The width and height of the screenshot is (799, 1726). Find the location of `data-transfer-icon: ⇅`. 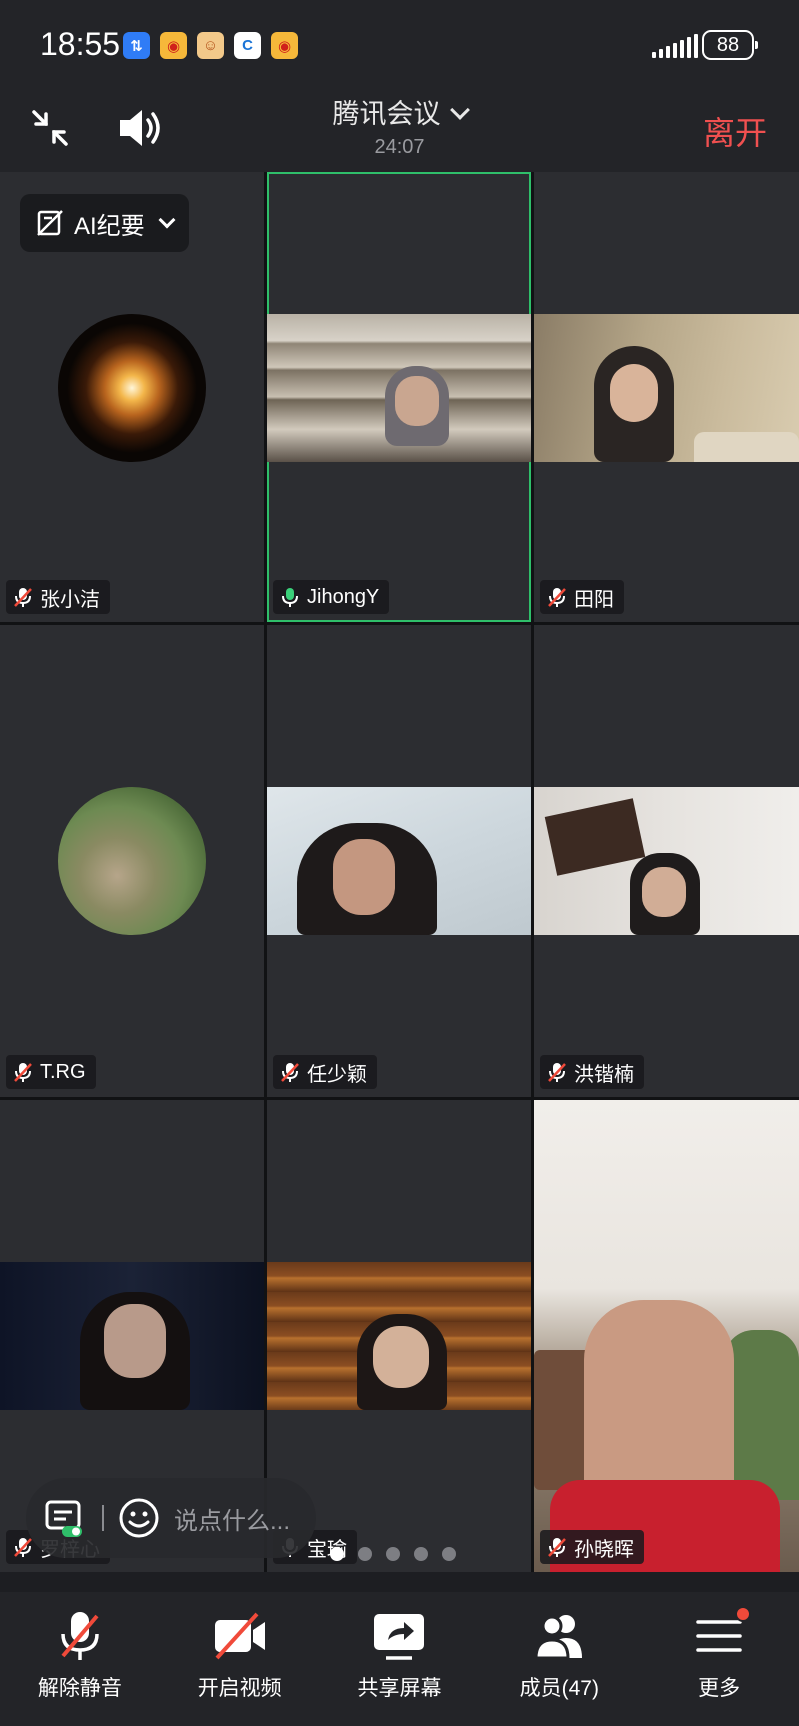

data-transfer-icon: ⇅ is located at coordinates (136, 45).